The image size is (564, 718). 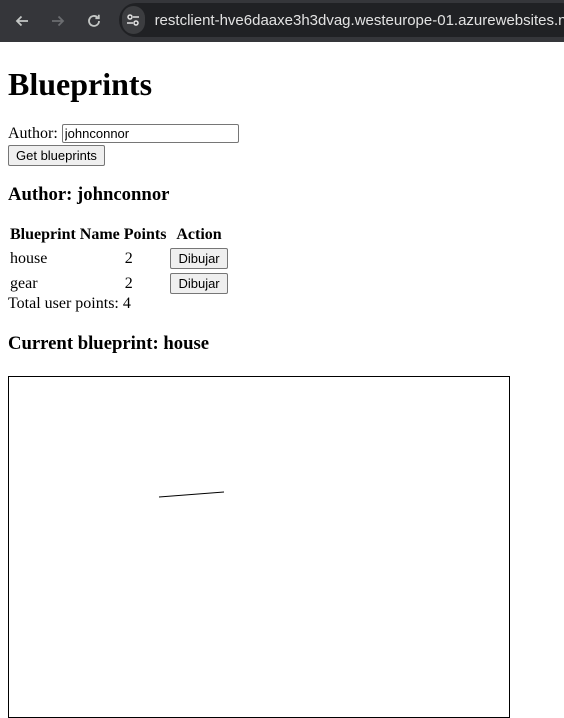 I want to click on back-button, so click(x=22, y=21).